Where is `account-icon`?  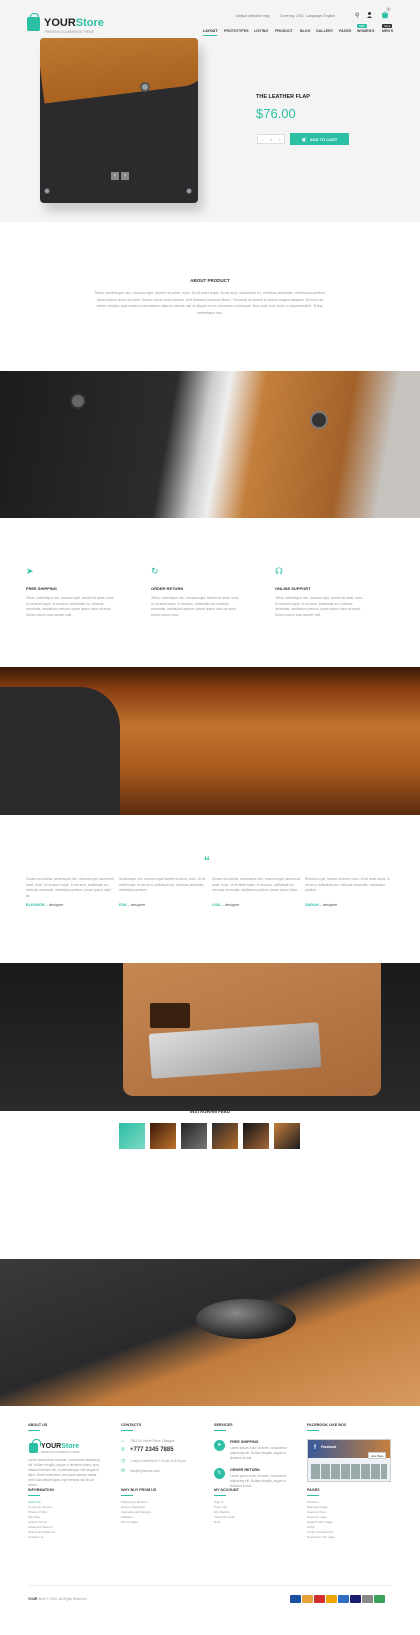 account-icon is located at coordinates (369, 15).